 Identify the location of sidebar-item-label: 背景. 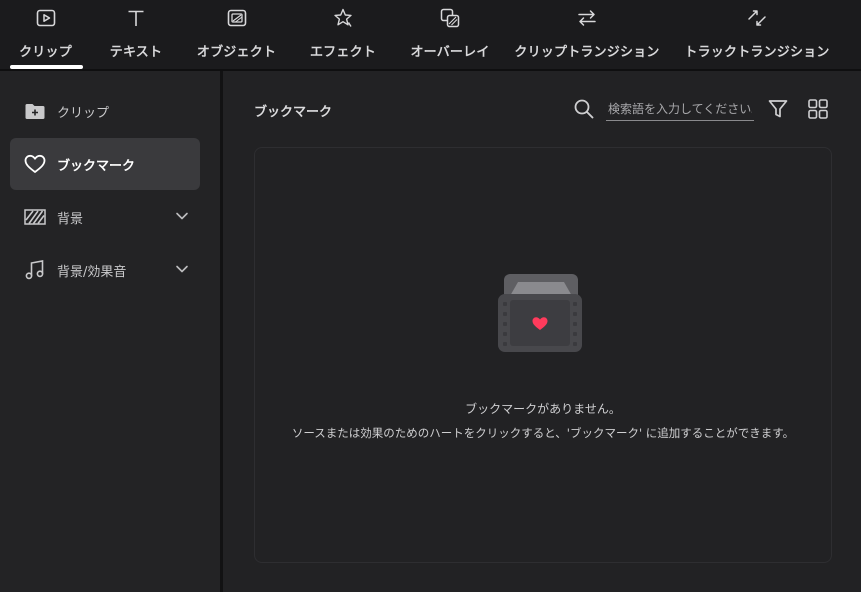
(70, 219).